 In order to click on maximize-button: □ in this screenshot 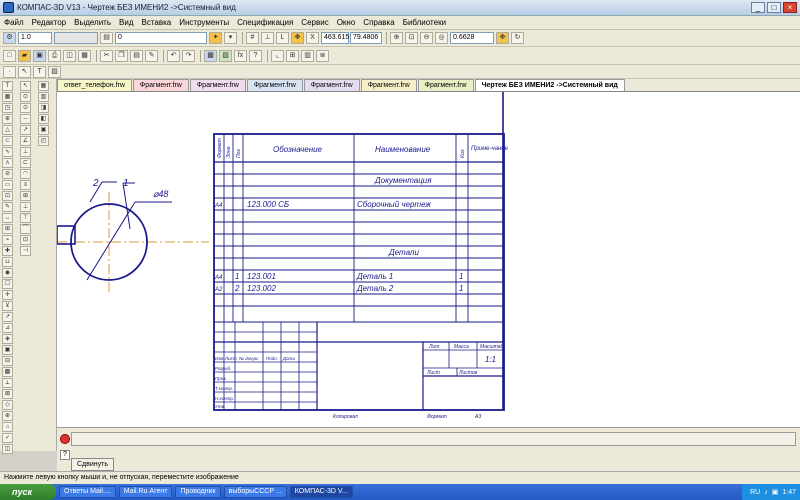, I will do `click(774, 7)`.